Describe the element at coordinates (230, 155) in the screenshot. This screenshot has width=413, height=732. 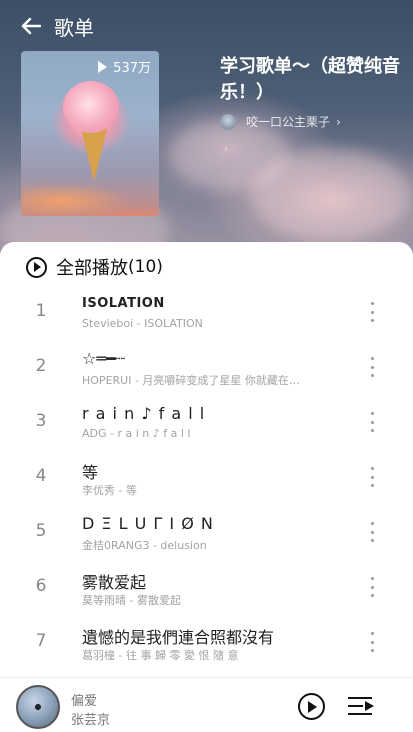
I see `cloud-decoration` at that location.